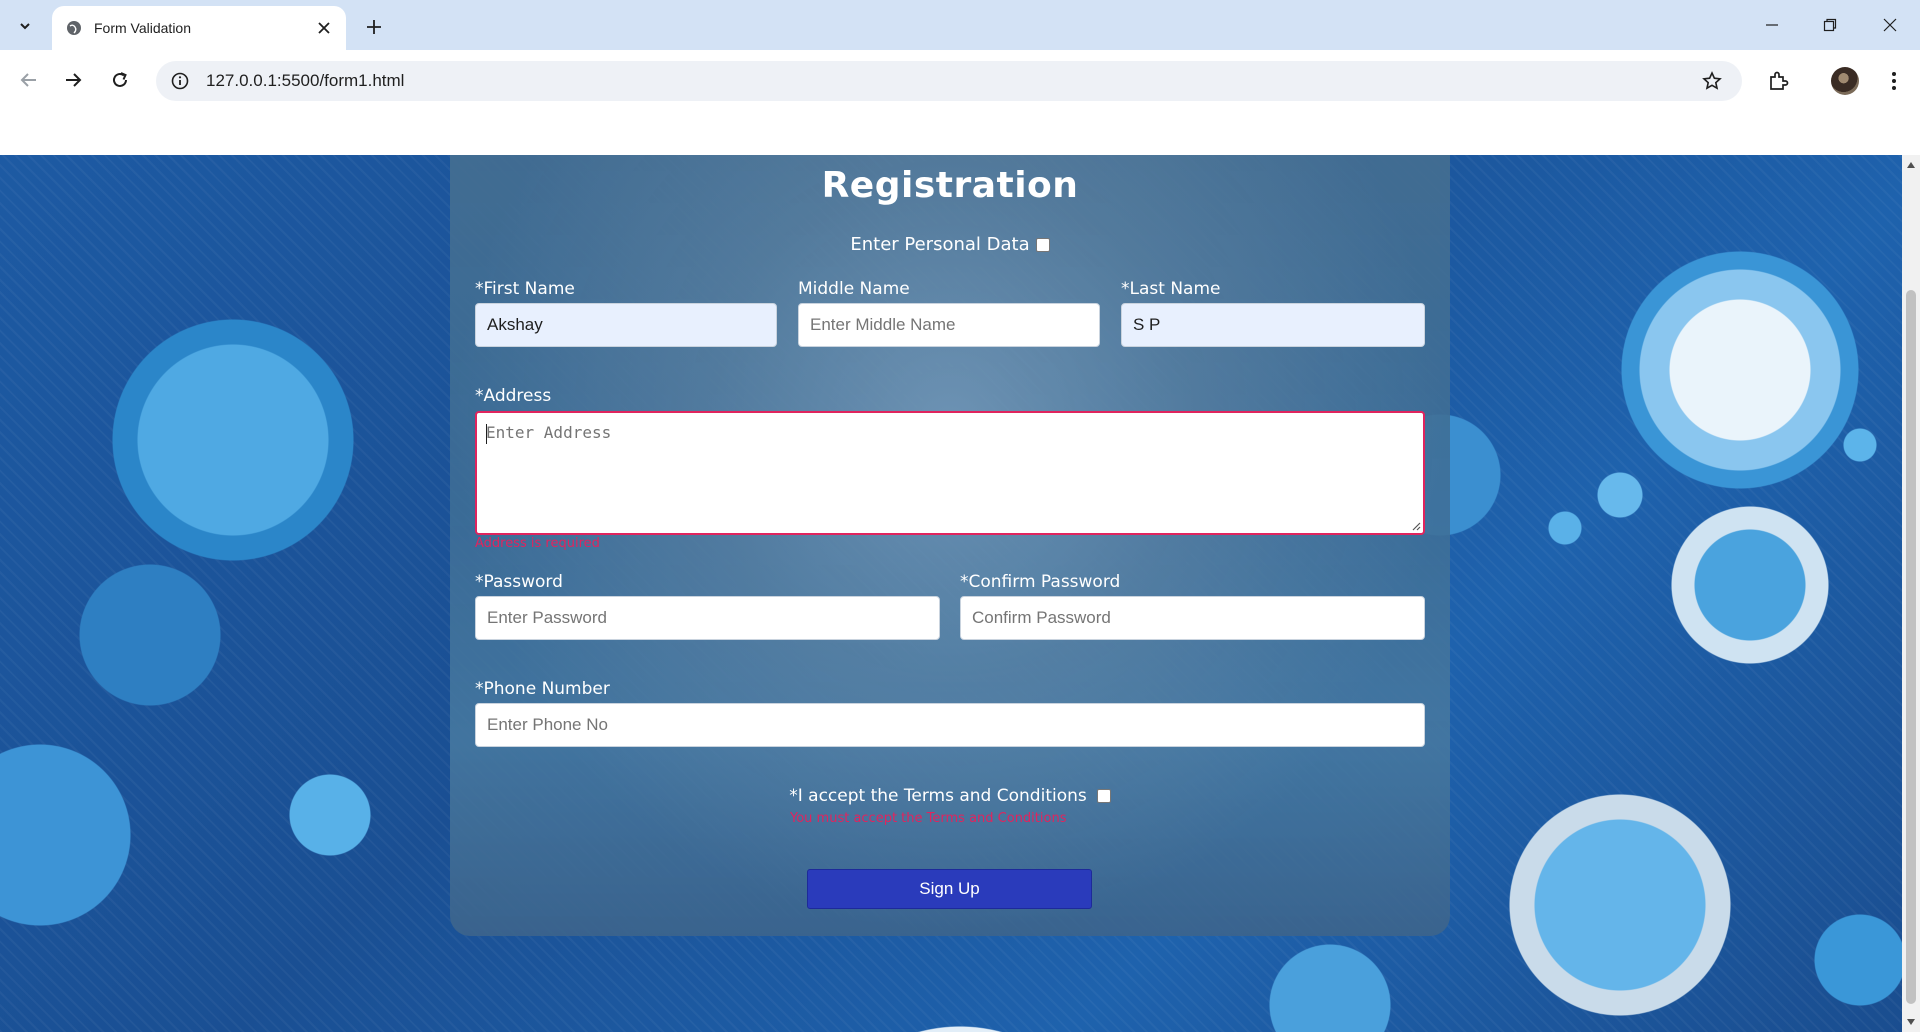 The height and width of the screenshot is (1032, 1920). Describe the element at coordinates (1911, 165) in the screenshot. I see `scroll-up-icon` at that location.